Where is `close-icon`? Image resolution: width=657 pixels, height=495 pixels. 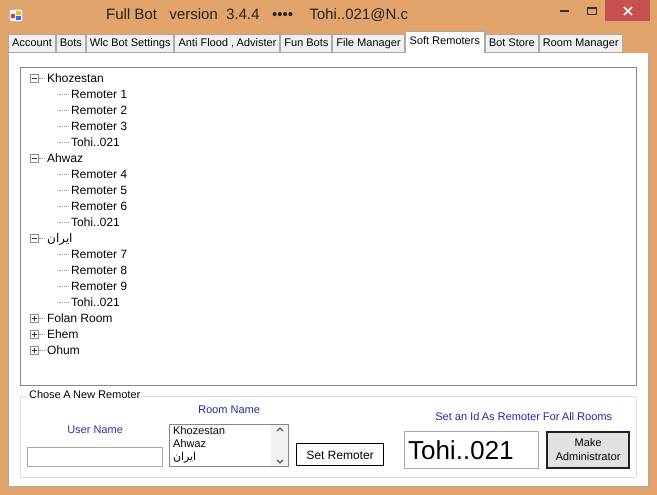 close-icon is located at coordinates (627, 11).